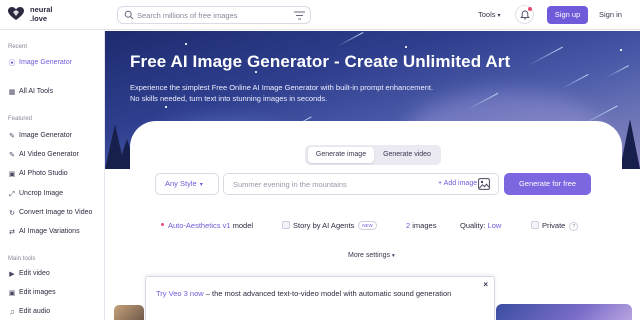 This screenshot has width=640, height=320. I want to click on sidebar-item-image-generator: ✎ Image Generator, so click(55, 136).